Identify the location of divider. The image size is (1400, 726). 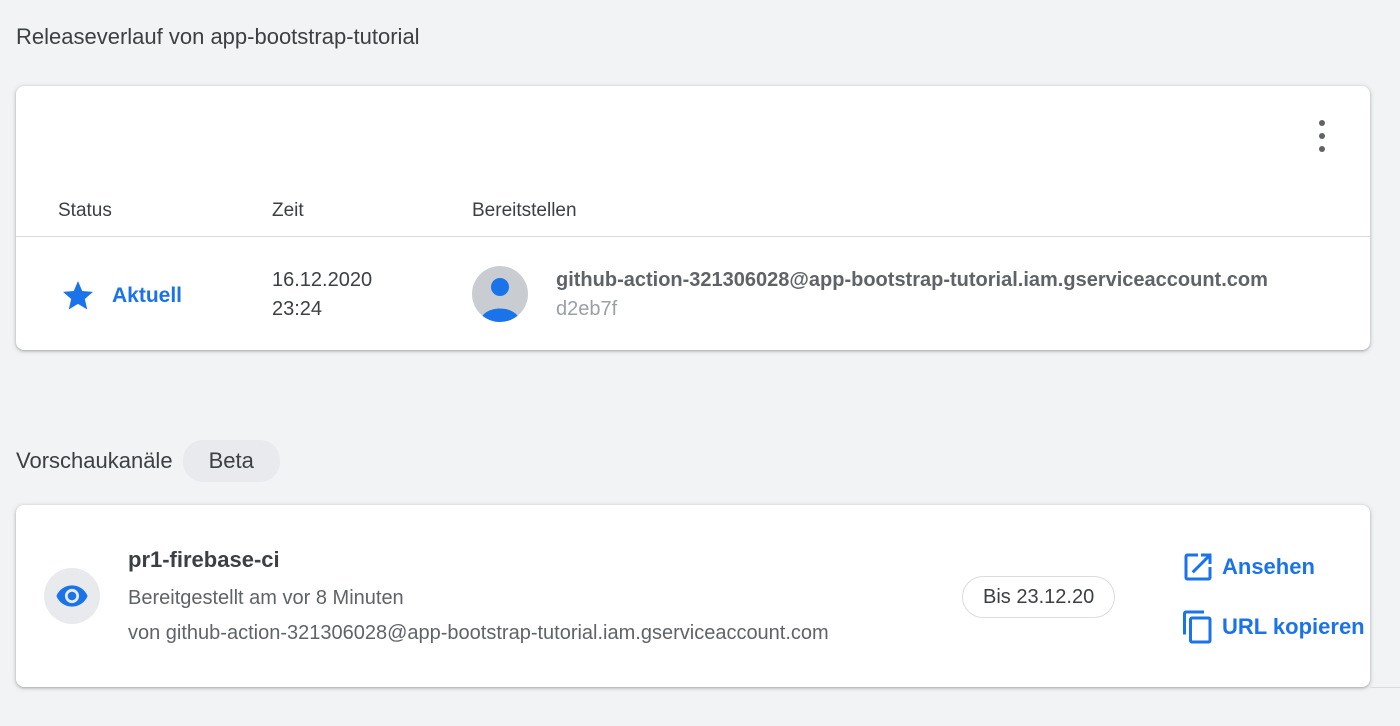
(1385, 687).